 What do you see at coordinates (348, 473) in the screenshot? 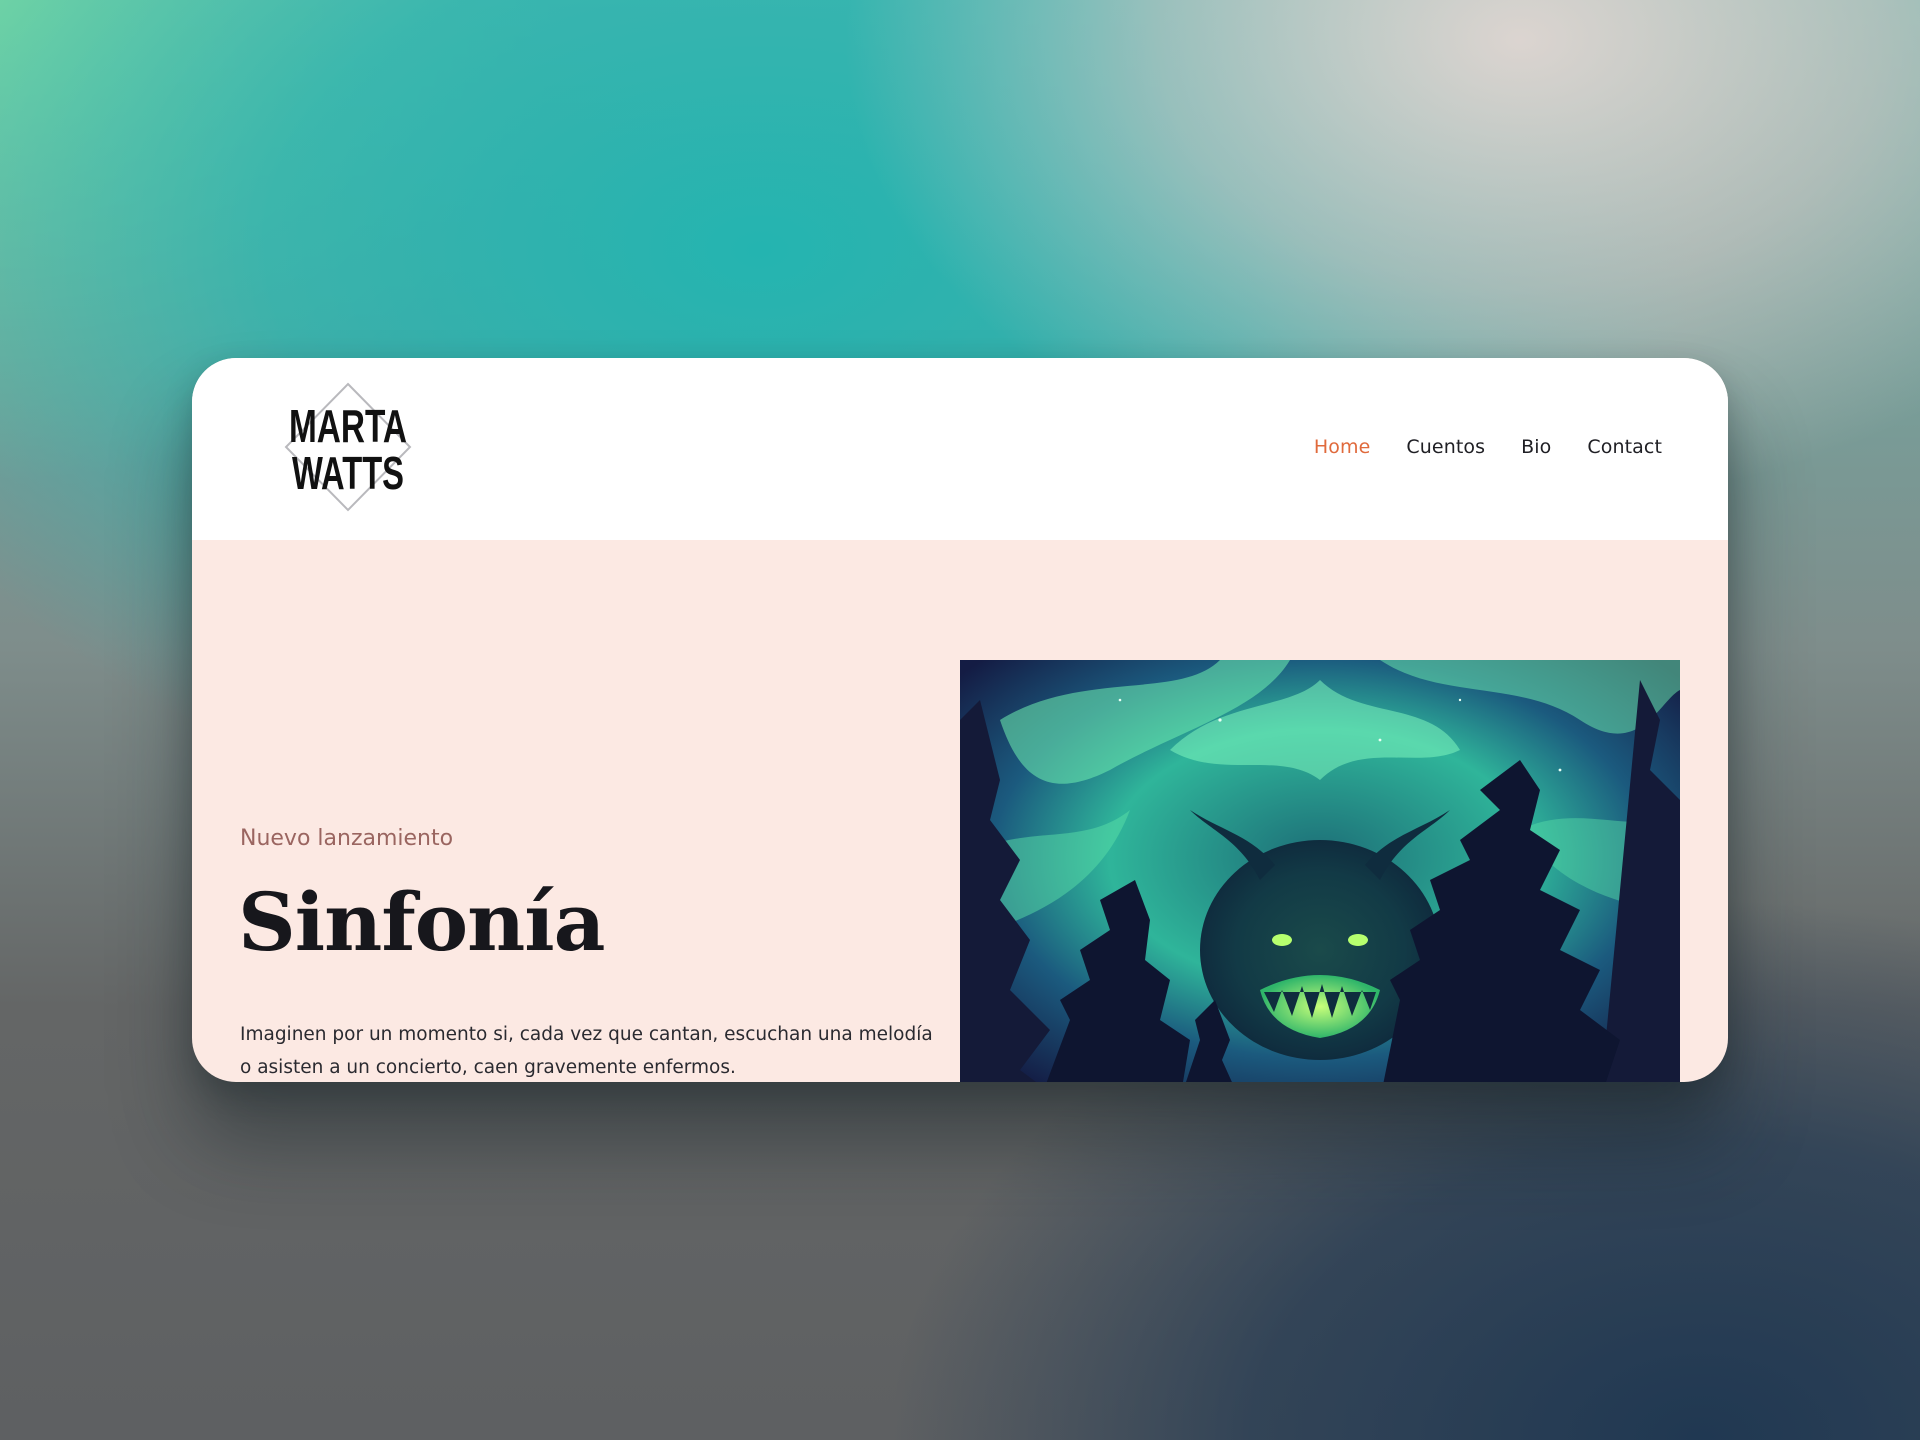
I see `logo-line-2: WATTS` at bounding box center [348, 473].